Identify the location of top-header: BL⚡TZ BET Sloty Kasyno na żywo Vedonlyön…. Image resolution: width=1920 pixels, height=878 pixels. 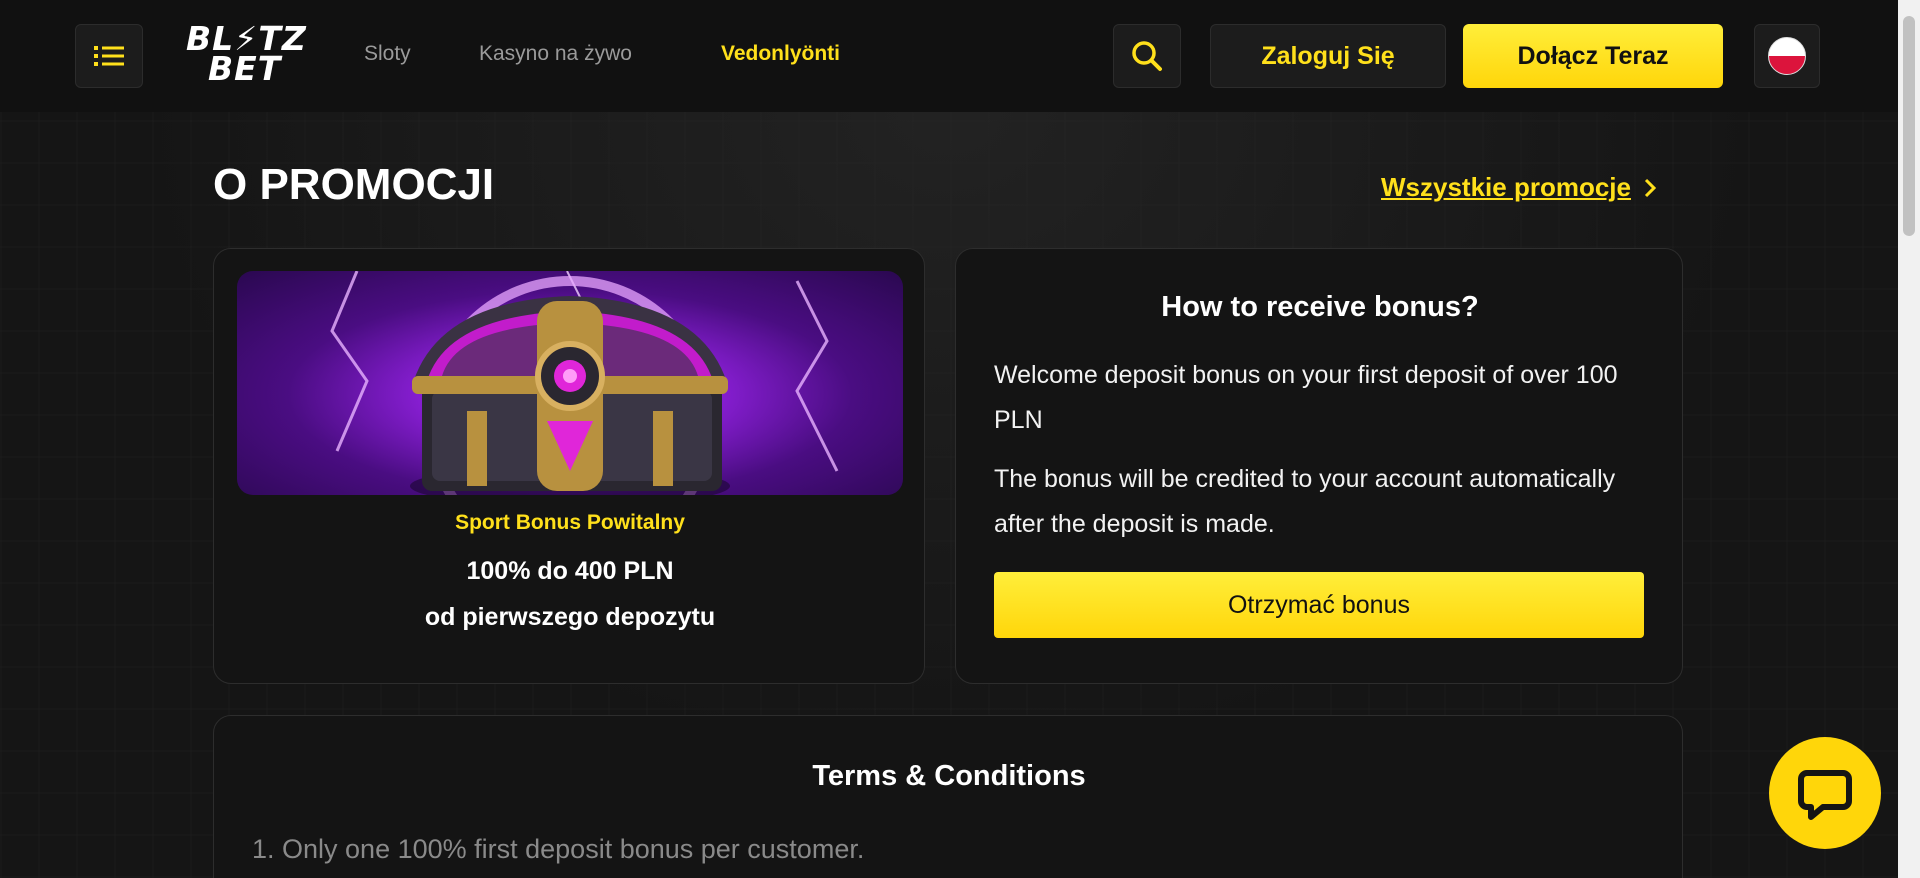
(949, 56).